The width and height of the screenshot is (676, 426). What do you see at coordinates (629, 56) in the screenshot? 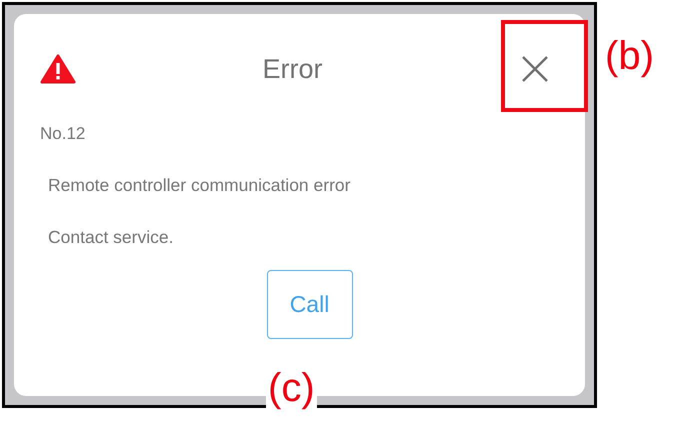
I see `callout-label: (b)` at bounding box center [629, 56].